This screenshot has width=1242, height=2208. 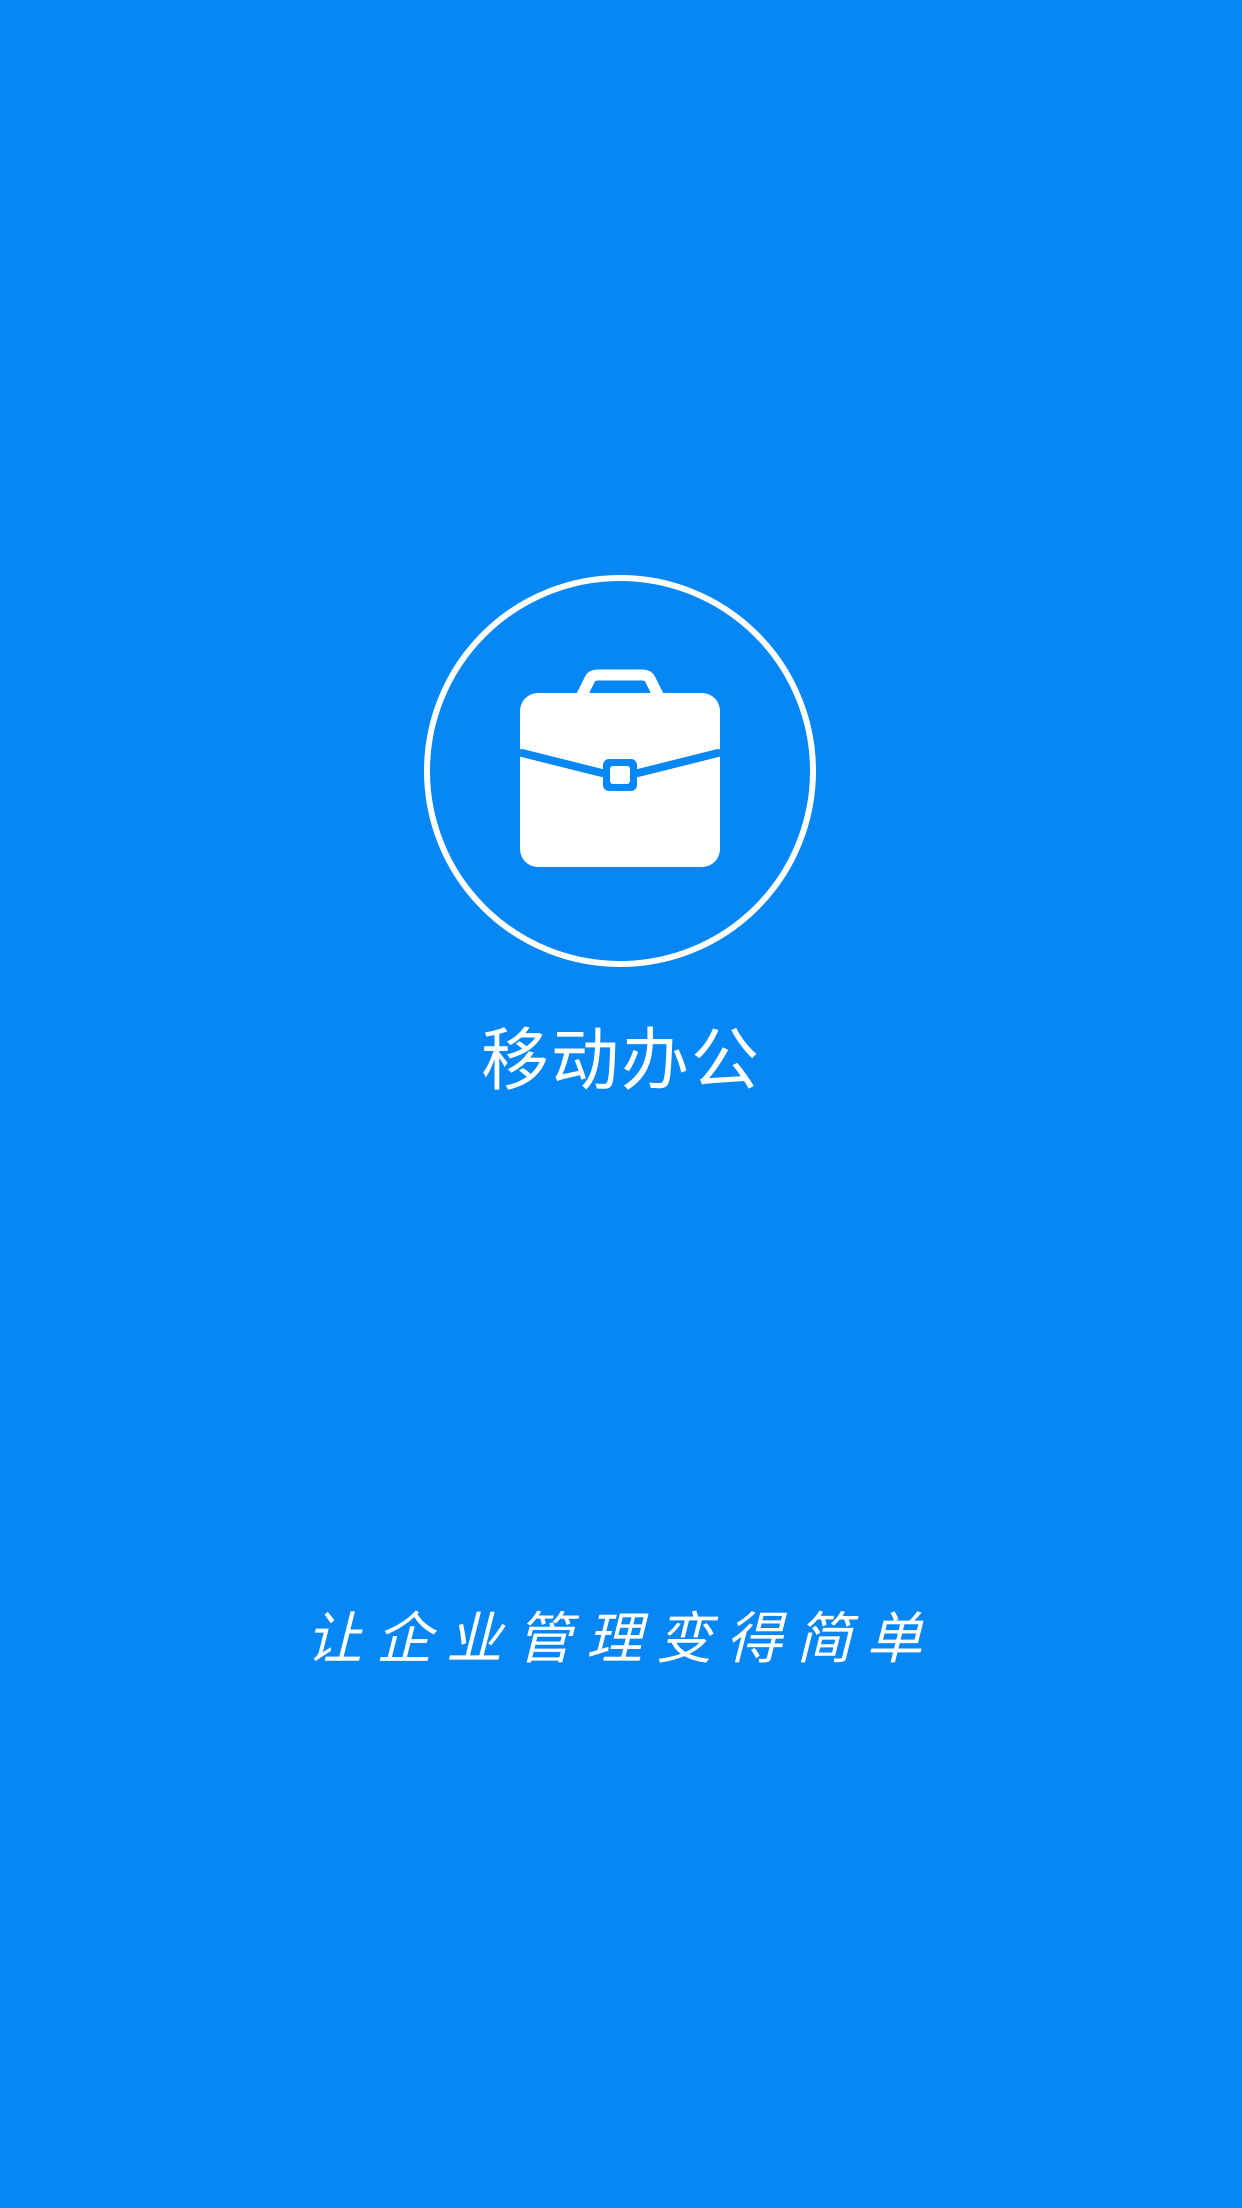 I want to click on app-title: 移动办公, so click(x=620, y=1061).